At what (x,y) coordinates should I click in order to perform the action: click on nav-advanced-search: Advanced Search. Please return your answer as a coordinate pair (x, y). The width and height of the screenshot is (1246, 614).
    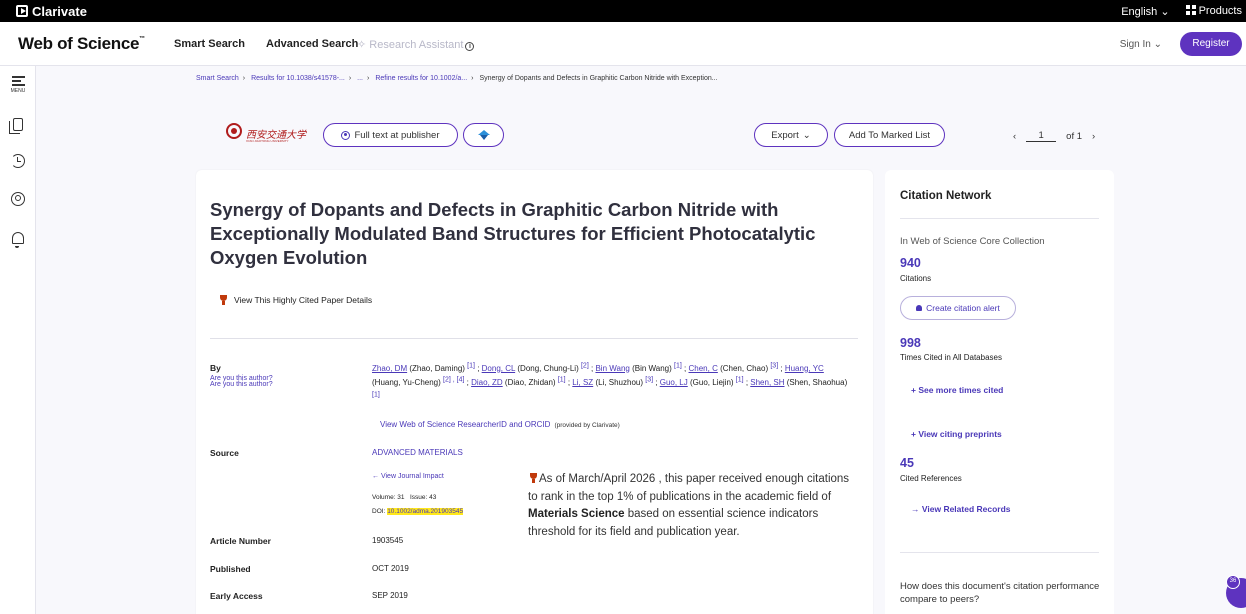
    Looking at the image, I should click on (312, 44).